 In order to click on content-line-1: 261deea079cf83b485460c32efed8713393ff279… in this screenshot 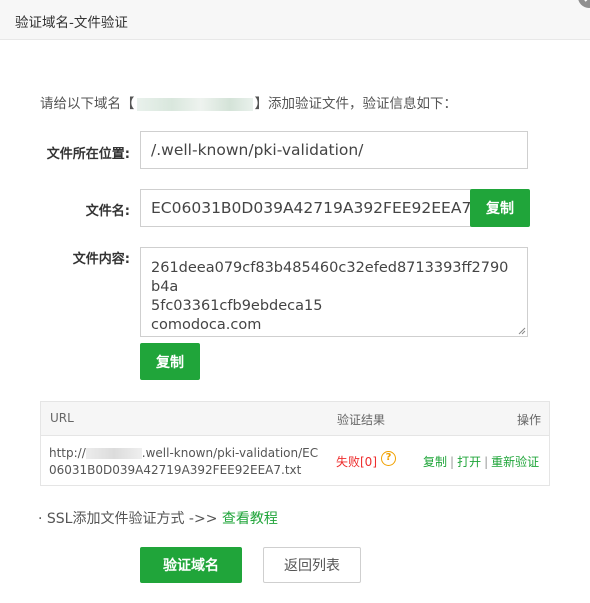, I will do `click(330, 277)`.